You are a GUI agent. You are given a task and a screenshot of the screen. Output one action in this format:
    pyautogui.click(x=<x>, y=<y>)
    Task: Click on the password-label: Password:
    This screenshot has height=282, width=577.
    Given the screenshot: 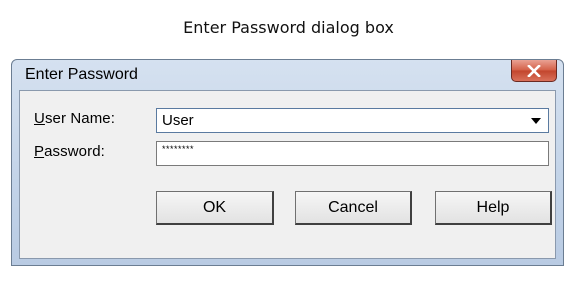 What is the action you would take?
    pyautogui.click(x=69, y=151)
    